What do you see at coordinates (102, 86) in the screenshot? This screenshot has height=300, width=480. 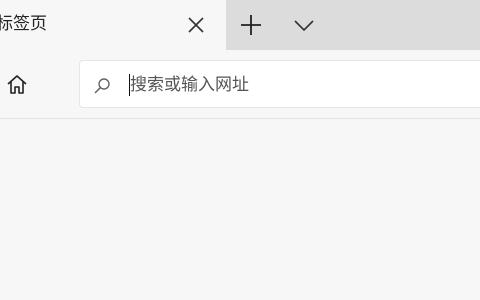 I see `search-icon` at bounding box center [102, 86].